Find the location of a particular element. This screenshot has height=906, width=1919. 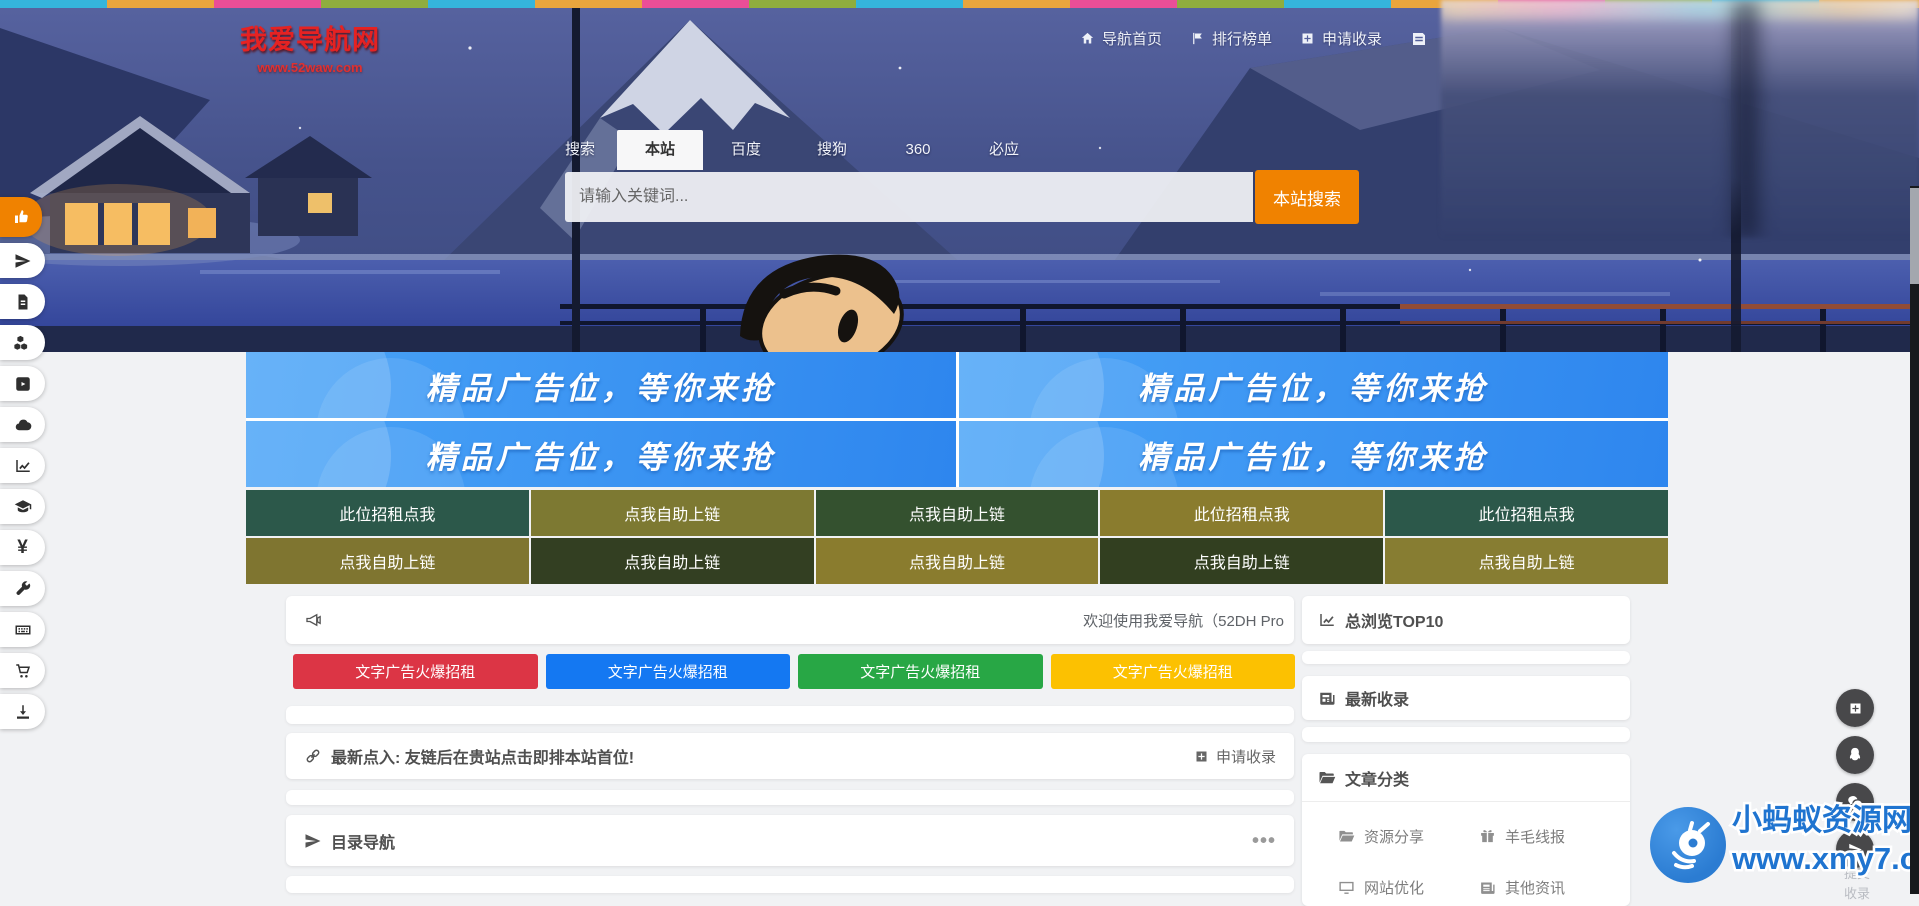

top-navigation: 导航首页 排行榜单 申请收录 is located at coordinates (1280, 38).